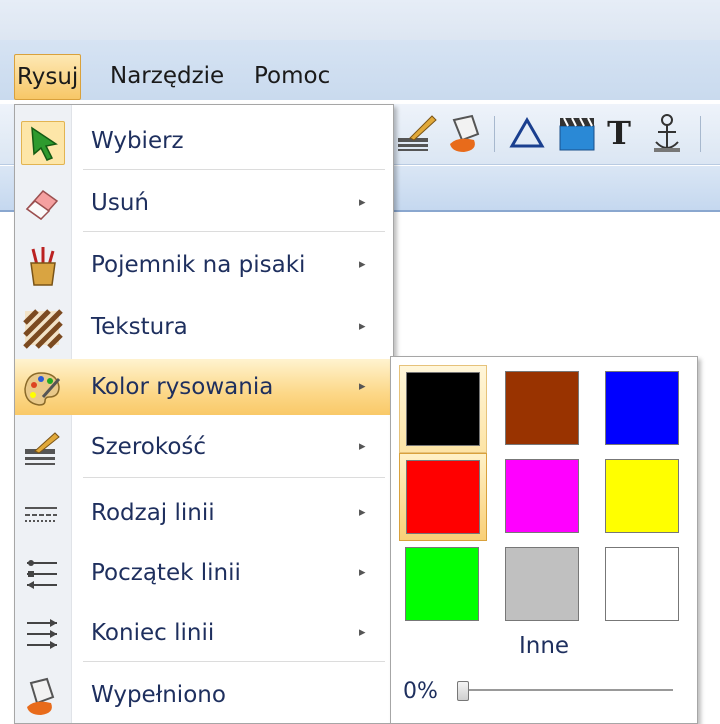 Image resolution: width=720 pixels, height=724 pixels. I want to click on texture-icon, so click(43, 329).